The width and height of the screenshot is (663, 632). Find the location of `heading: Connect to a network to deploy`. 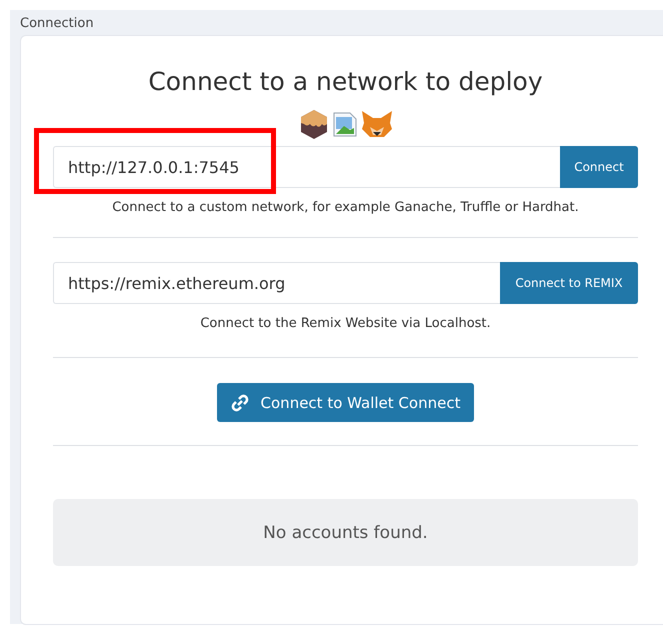

heading: Connect to a network to deploy is located at coordinates (345, 82).